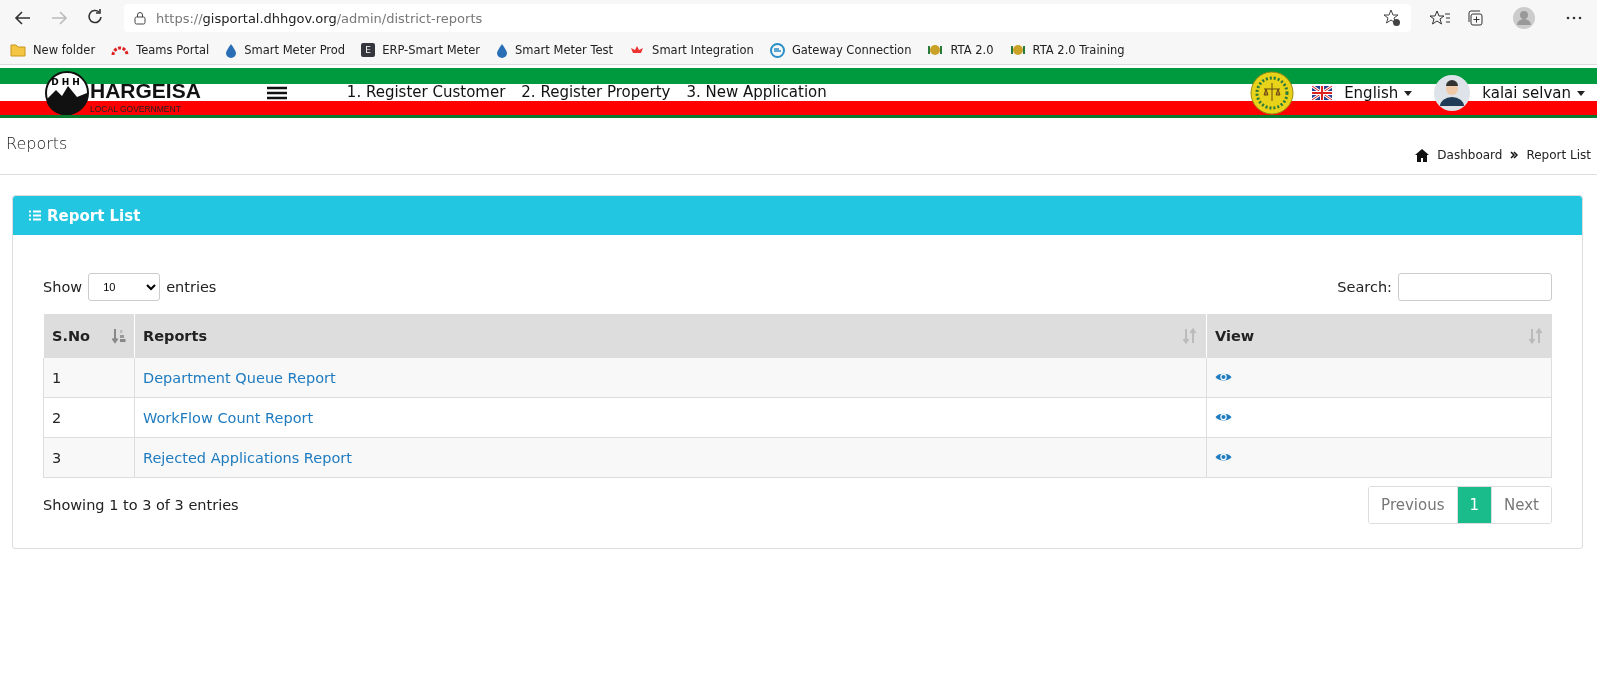 This screenshot has height=676, width=1597. What do you see at coordinates (276, 93) in the screenshot?
I see `menu-icon` at bounding box center [276, 93].